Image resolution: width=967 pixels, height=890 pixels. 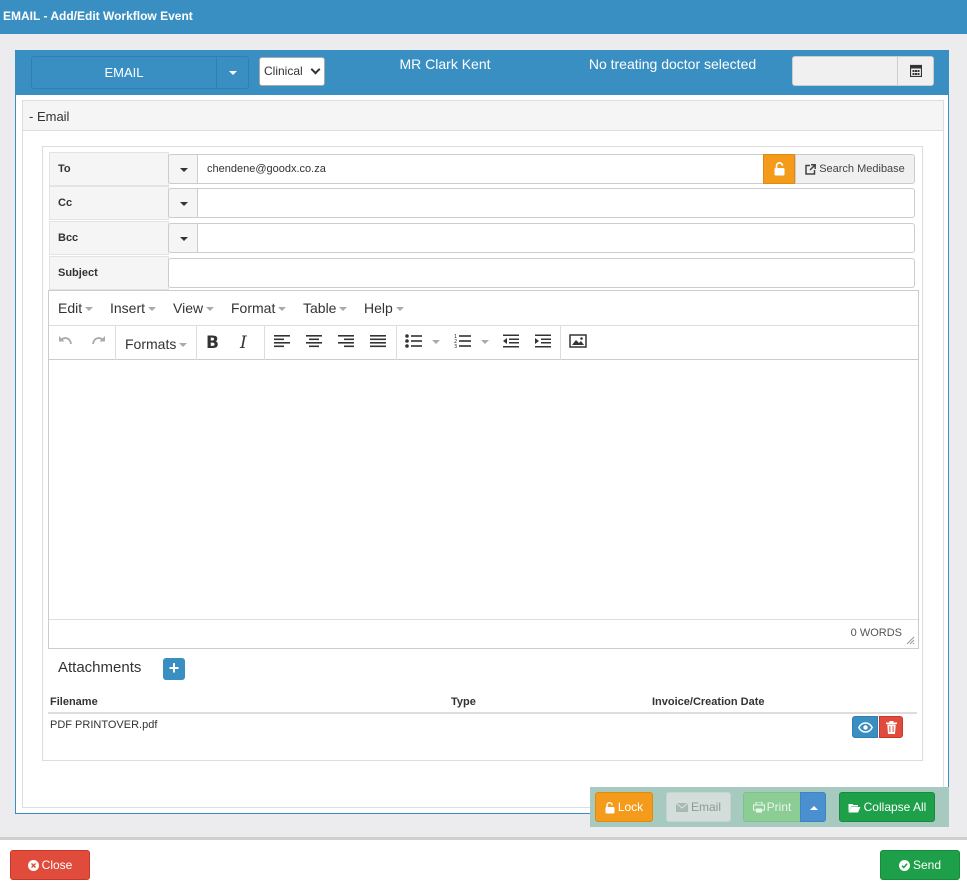 What do you see at coordinates (156, 344) in the screenshot?
I see `formats-dropdown: Formats` at bounding box center [156, 344].